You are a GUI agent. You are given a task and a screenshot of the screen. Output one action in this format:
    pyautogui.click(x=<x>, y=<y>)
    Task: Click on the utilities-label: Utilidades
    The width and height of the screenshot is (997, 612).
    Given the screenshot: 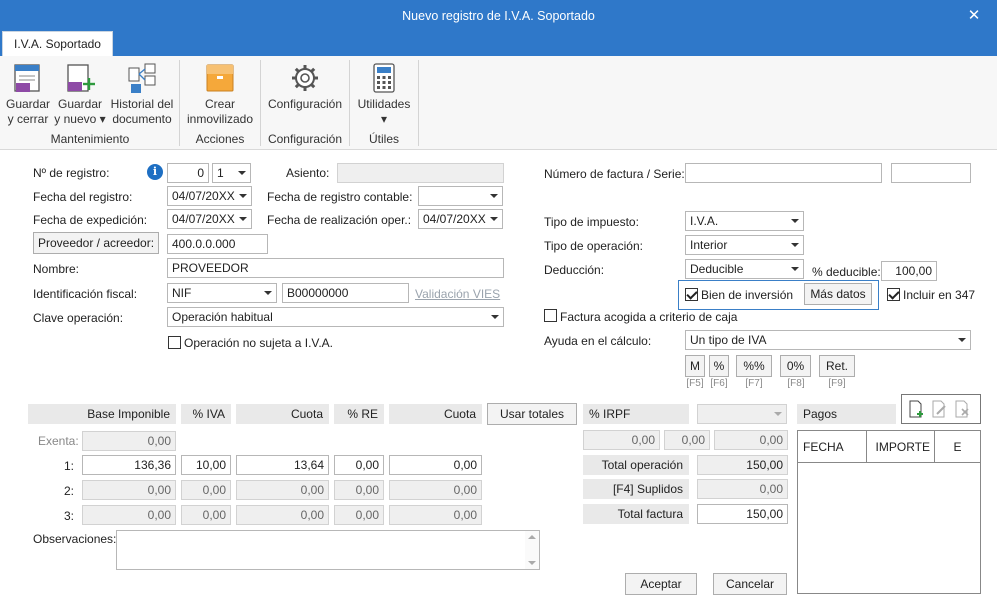 What is the action you would take?
    pyautogui.click(x=384, y=104)
    